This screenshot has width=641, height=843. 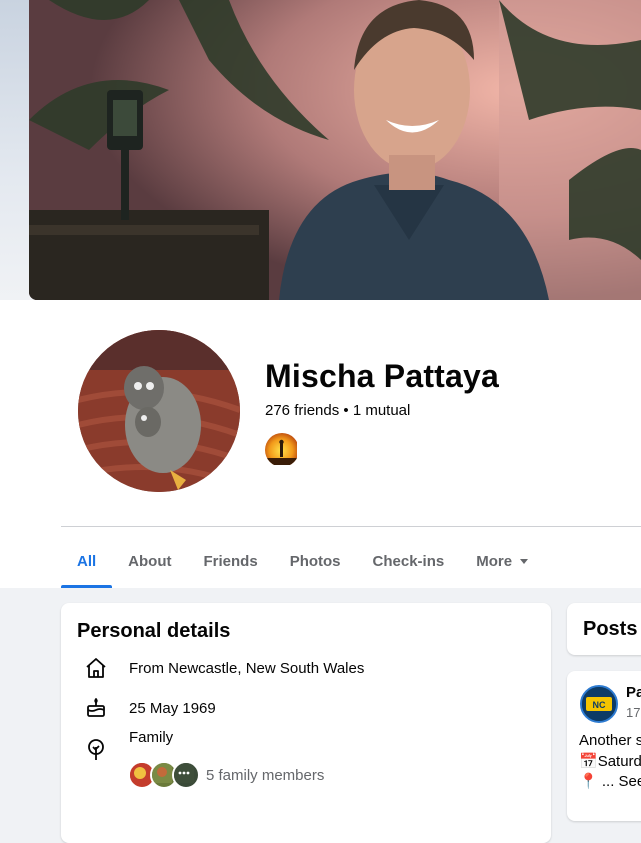 I want to click on detail-family: Family, so click(x=128, y=745).